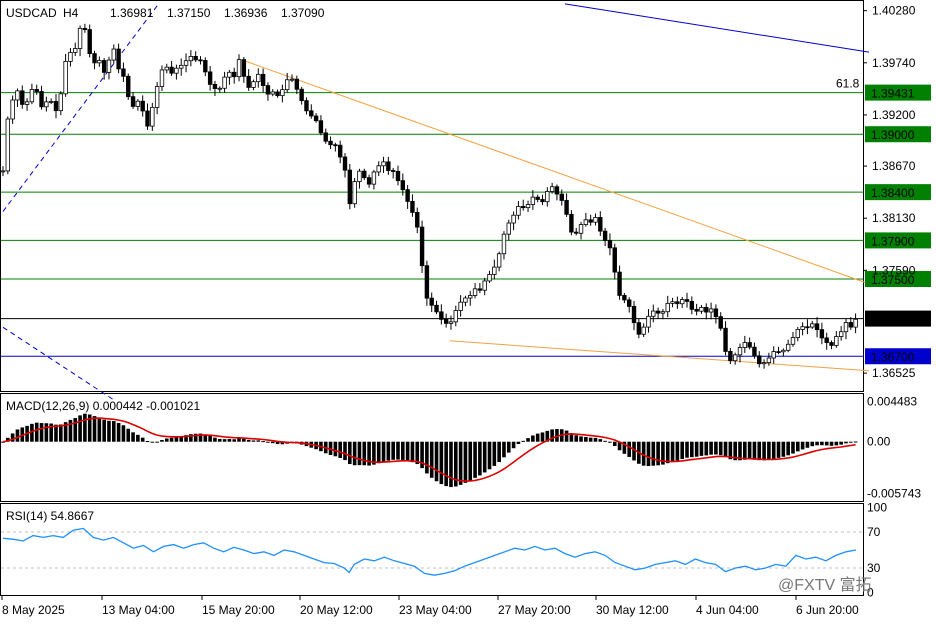 The height and width of the screenshot is (624, 936). What do you see at coordinates (534, 610) in the screenshot?
I see `time-tick-5: 27 May 20:00` at bounding box center [534, 610].